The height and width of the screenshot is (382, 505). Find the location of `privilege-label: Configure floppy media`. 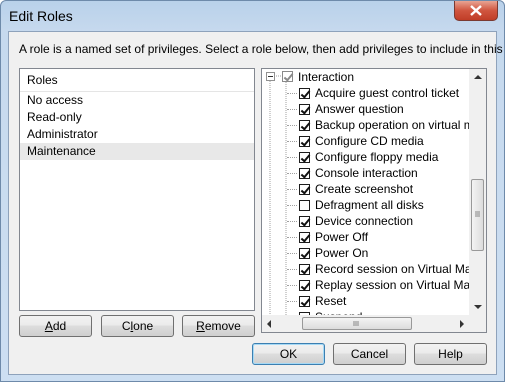

privilege-label: Configure floppy media is located at coordinates (377, 157).